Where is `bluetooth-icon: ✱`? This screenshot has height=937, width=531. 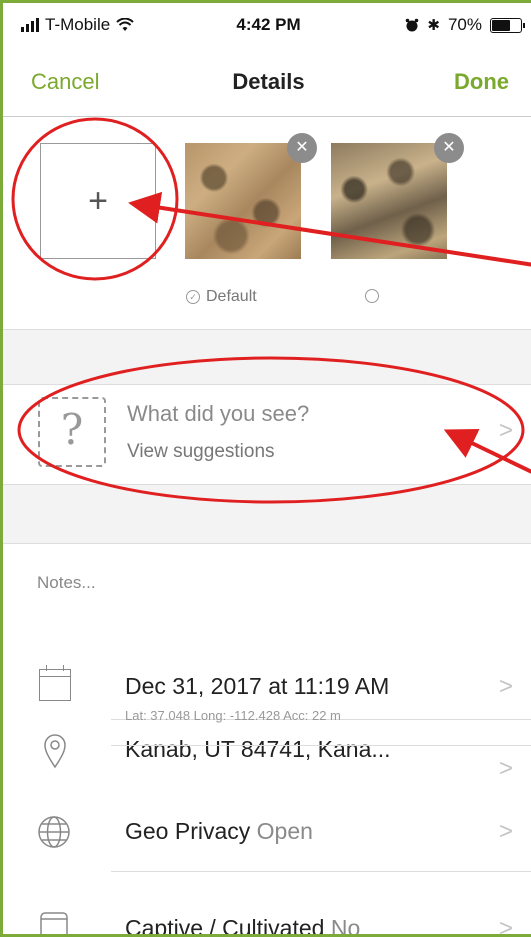 bluetooth-icon: ✱ is located at coordinates (433, 25).